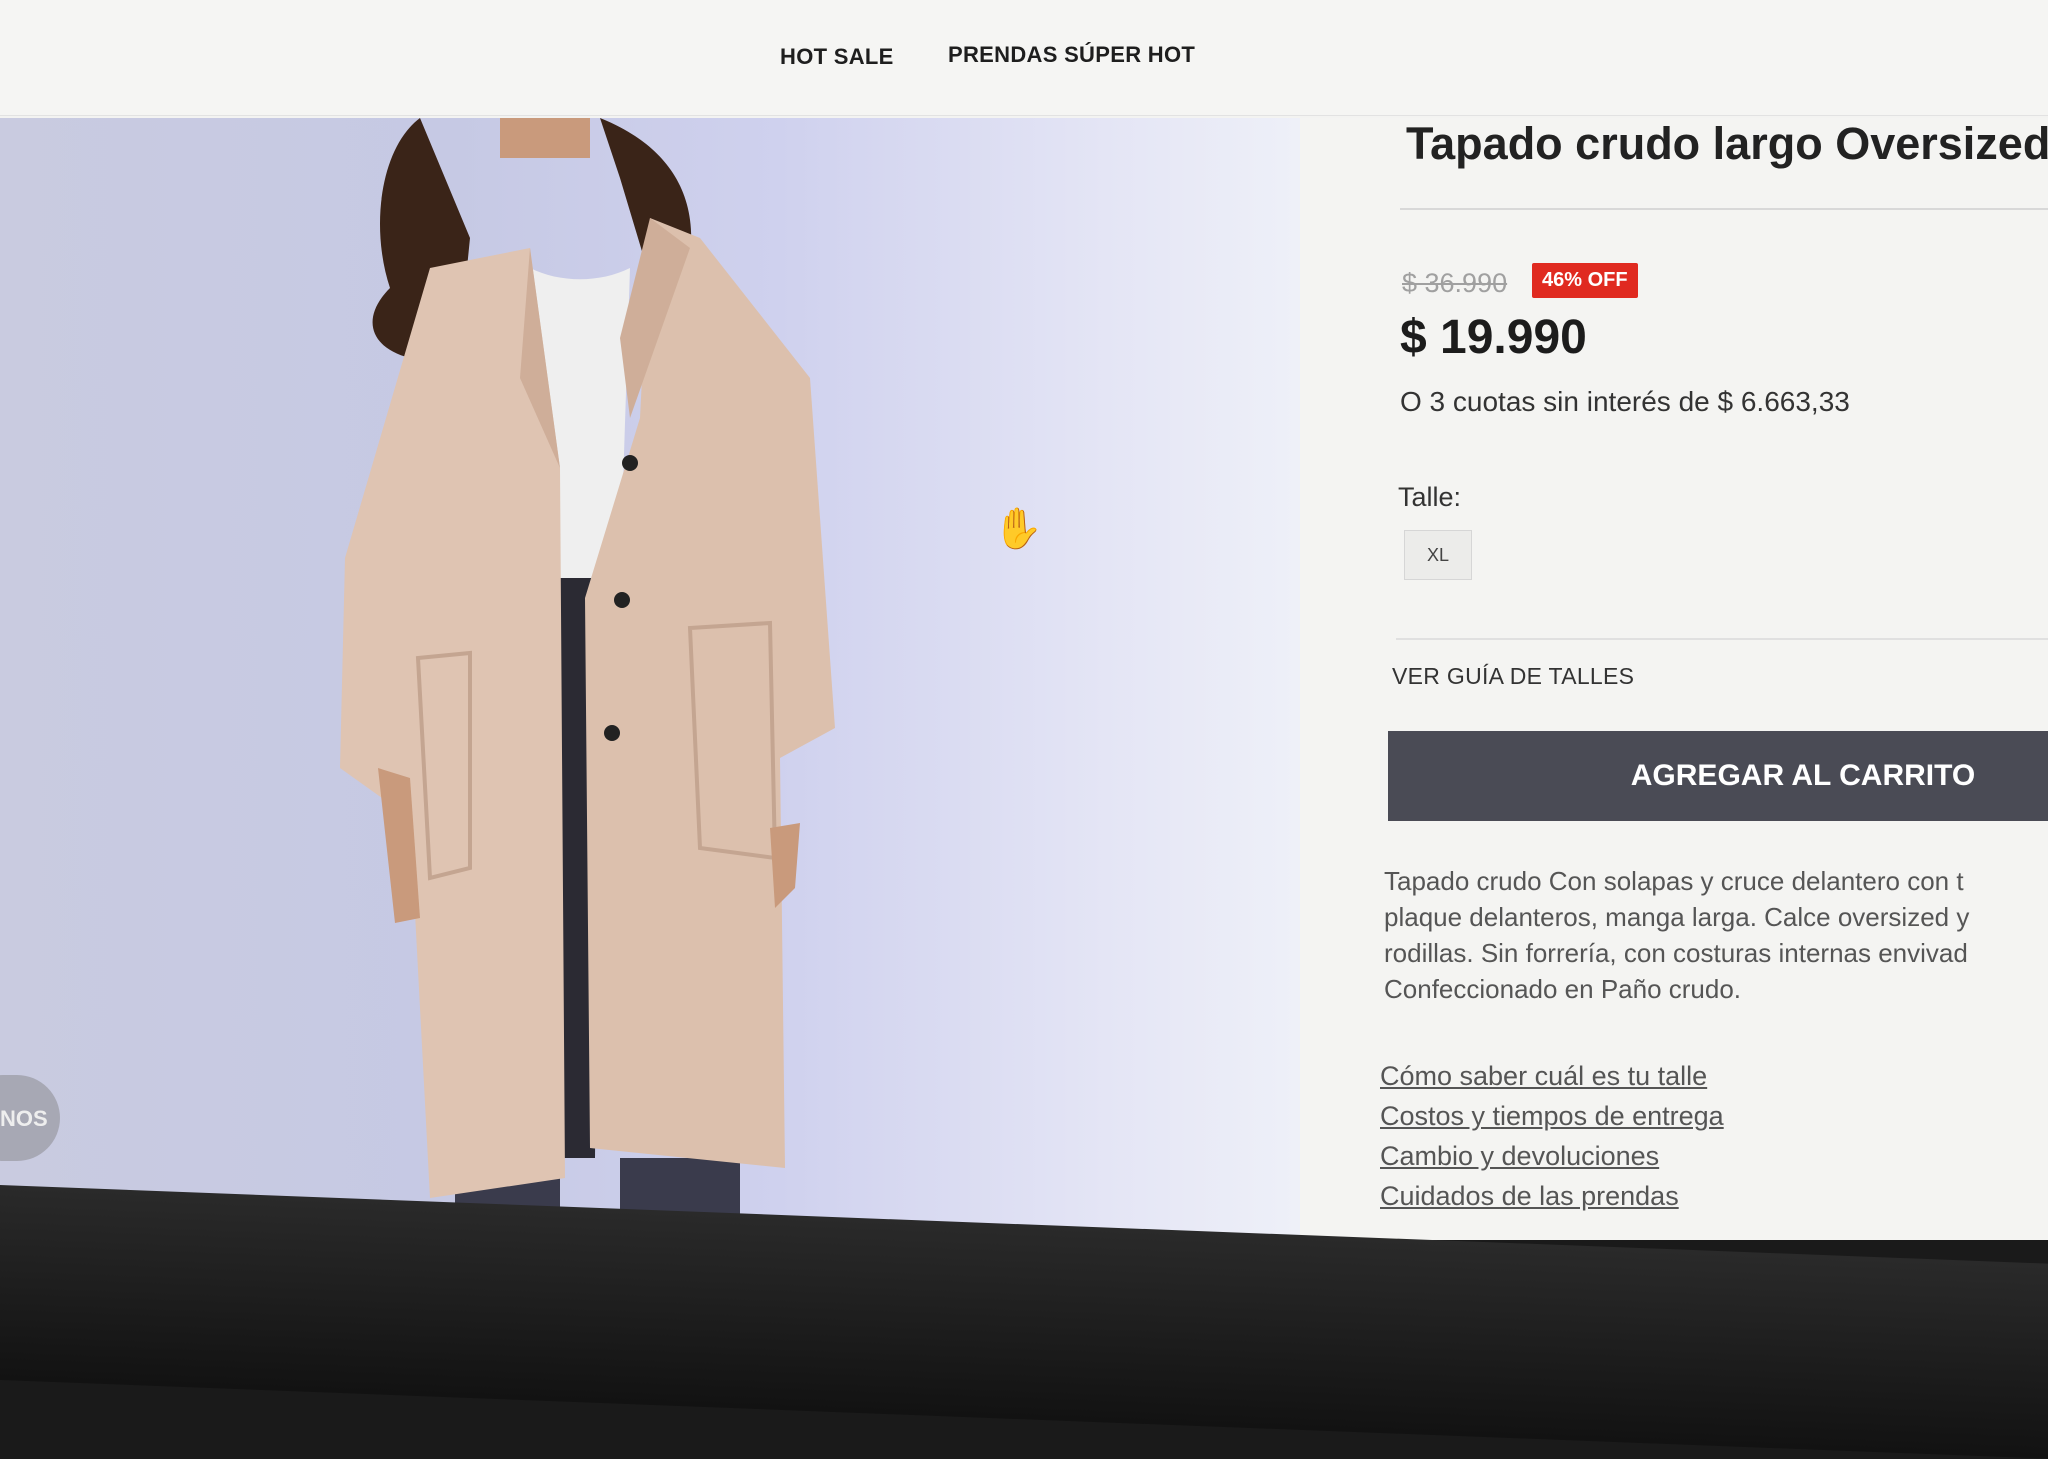  I want to click on size-option-xl: XL, so click(1438, 555).